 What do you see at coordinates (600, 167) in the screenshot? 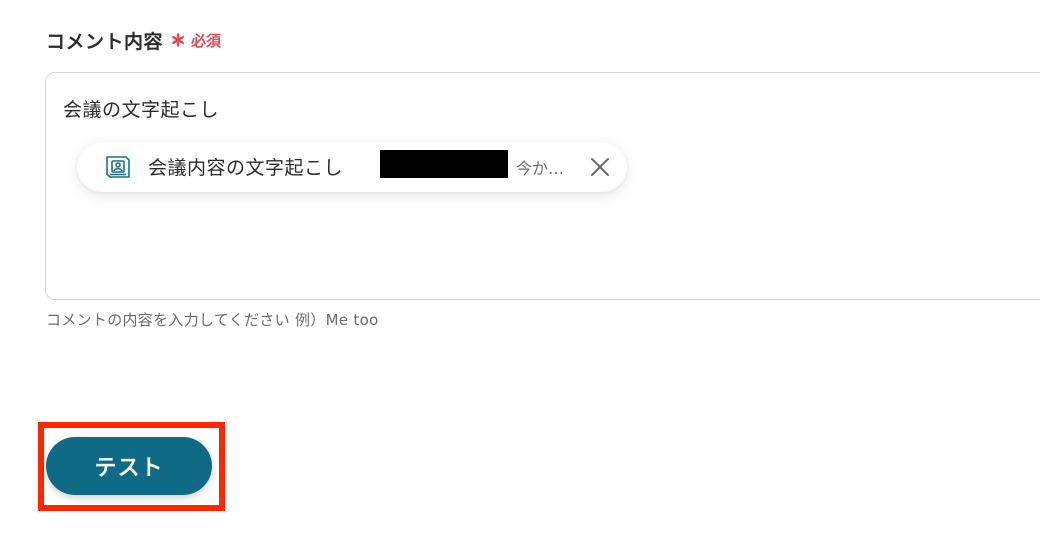
I see `close-icon` at bounding box center [600, 167].